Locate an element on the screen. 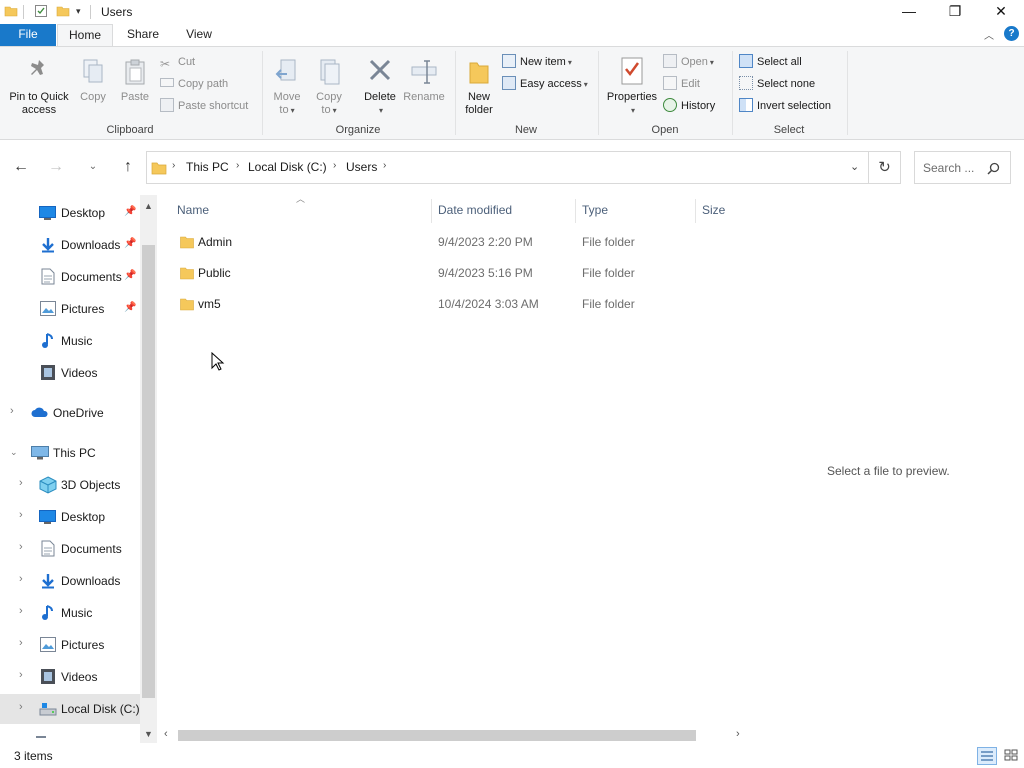 This screenshot has height=768, width=1024. large-icons-view-button is located at coordinates (1012, 756).